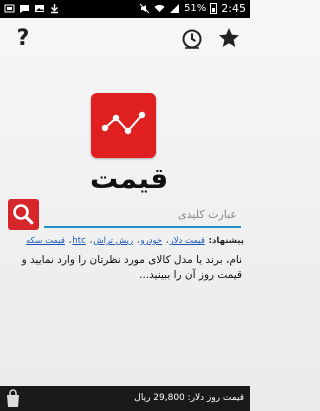  Describe the element at coordinates (24, 9) in the screenshot. I see `message-icon` at that location.